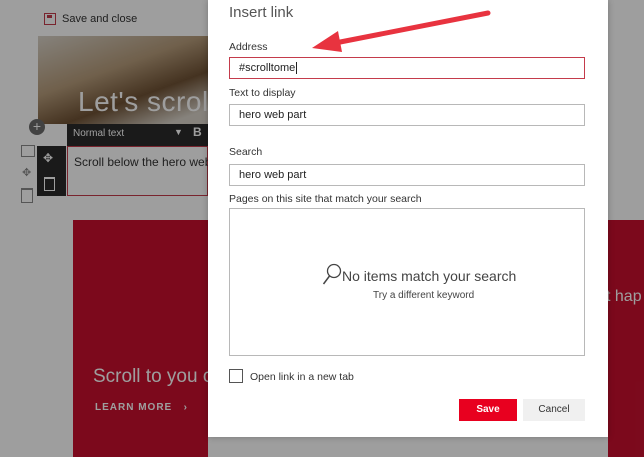 This screenshot has height=457, width=644. I want to click on open-in-new-tab-label: Open link in a new tab, so click(302, 377).